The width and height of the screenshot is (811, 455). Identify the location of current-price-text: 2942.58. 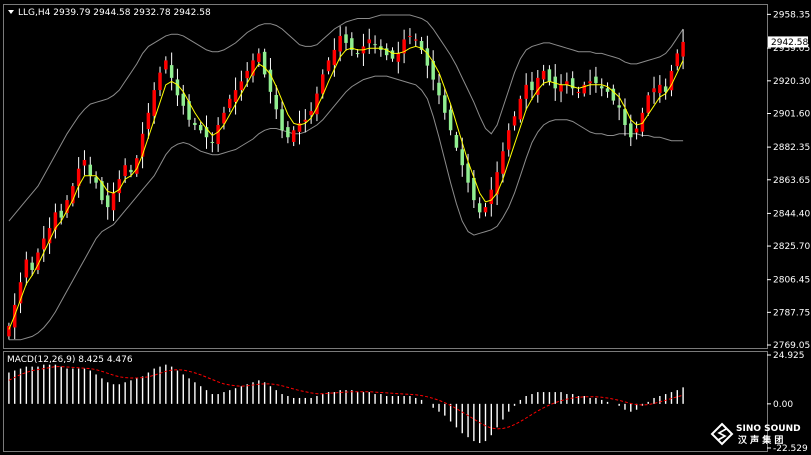
(789, 43).